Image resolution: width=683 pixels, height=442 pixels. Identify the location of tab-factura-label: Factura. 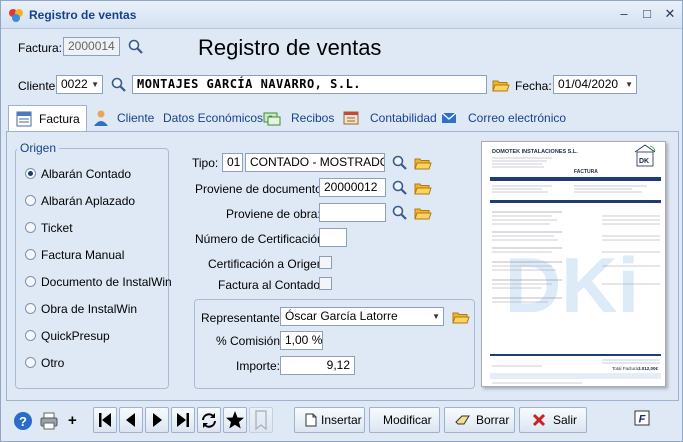
(59, 119).